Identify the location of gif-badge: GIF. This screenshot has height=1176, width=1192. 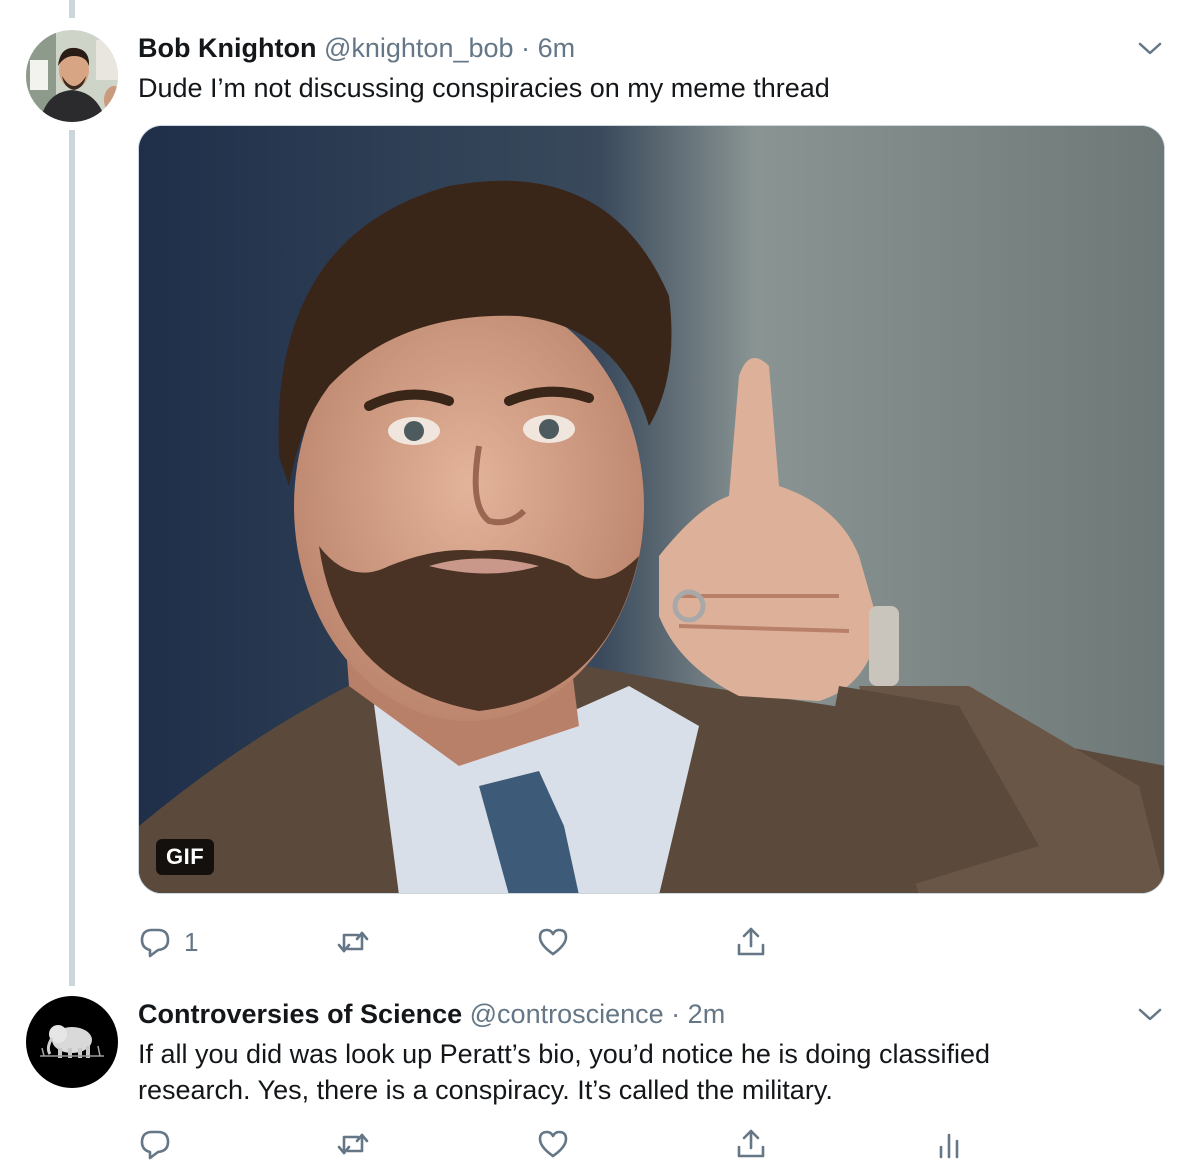
(185, 857).